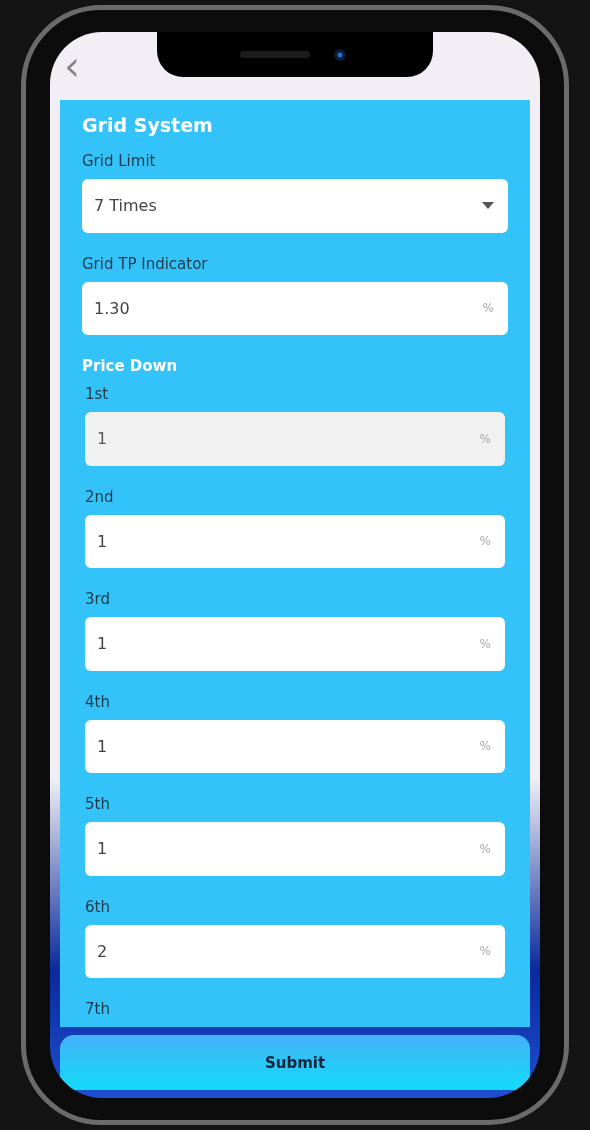 This screenshot has height=1130, width=590. Describe the element at coordinates (488, 206) in the screenshot. I see `caret-icon` at that location.